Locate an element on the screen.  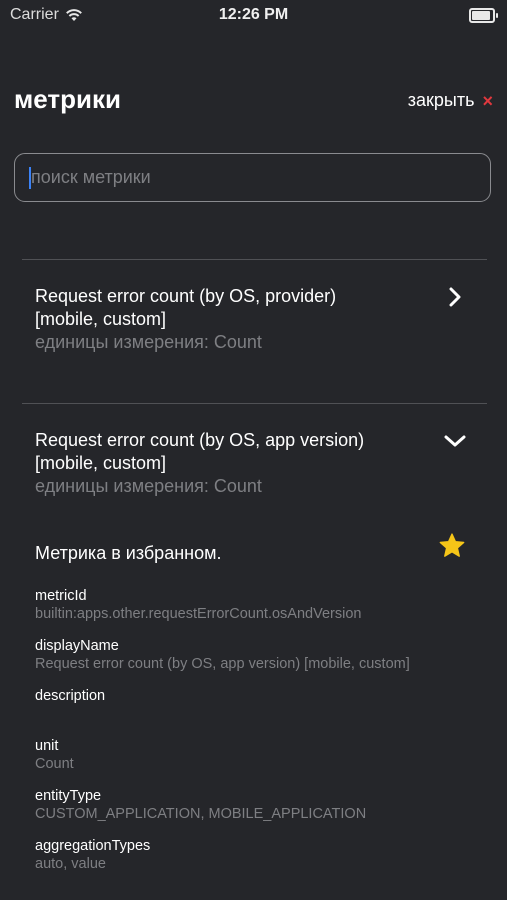
close-icon: × is located at coordinates (487, 100).